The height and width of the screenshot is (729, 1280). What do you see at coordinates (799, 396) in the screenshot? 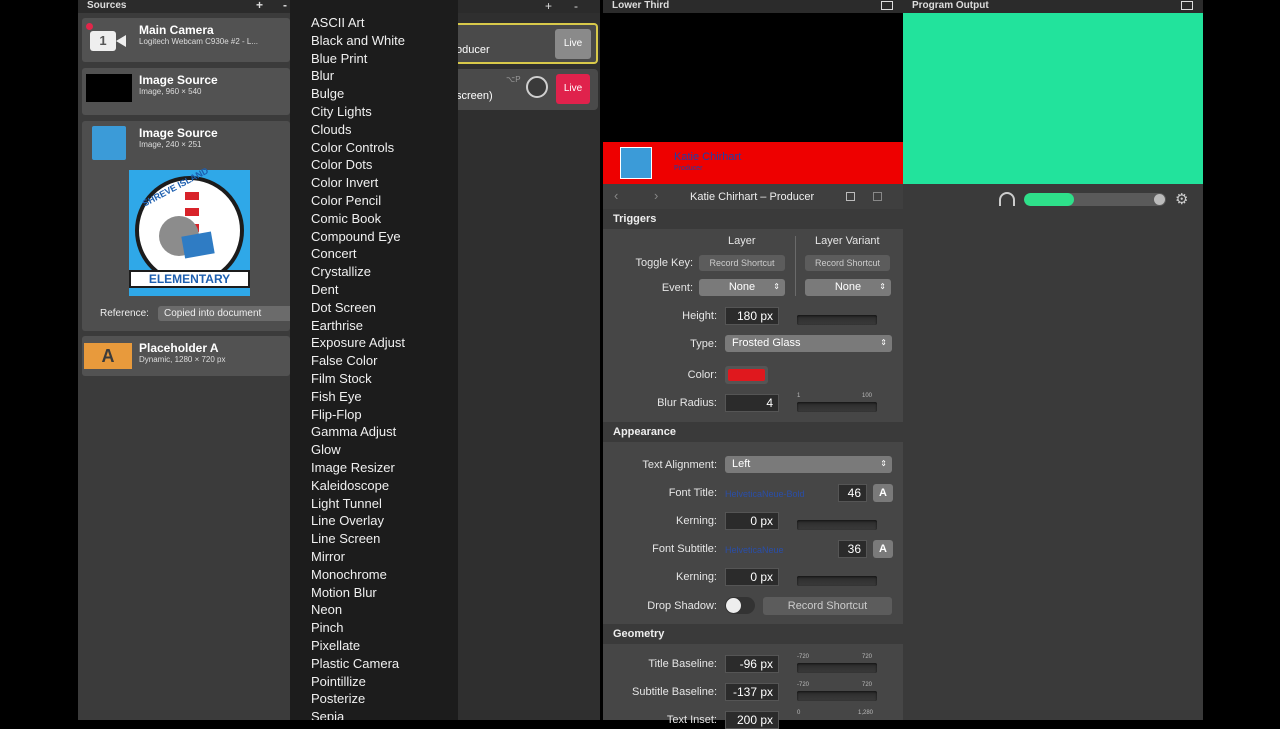
I see `blur-min-label: 1` at bounding box center [799, 396].